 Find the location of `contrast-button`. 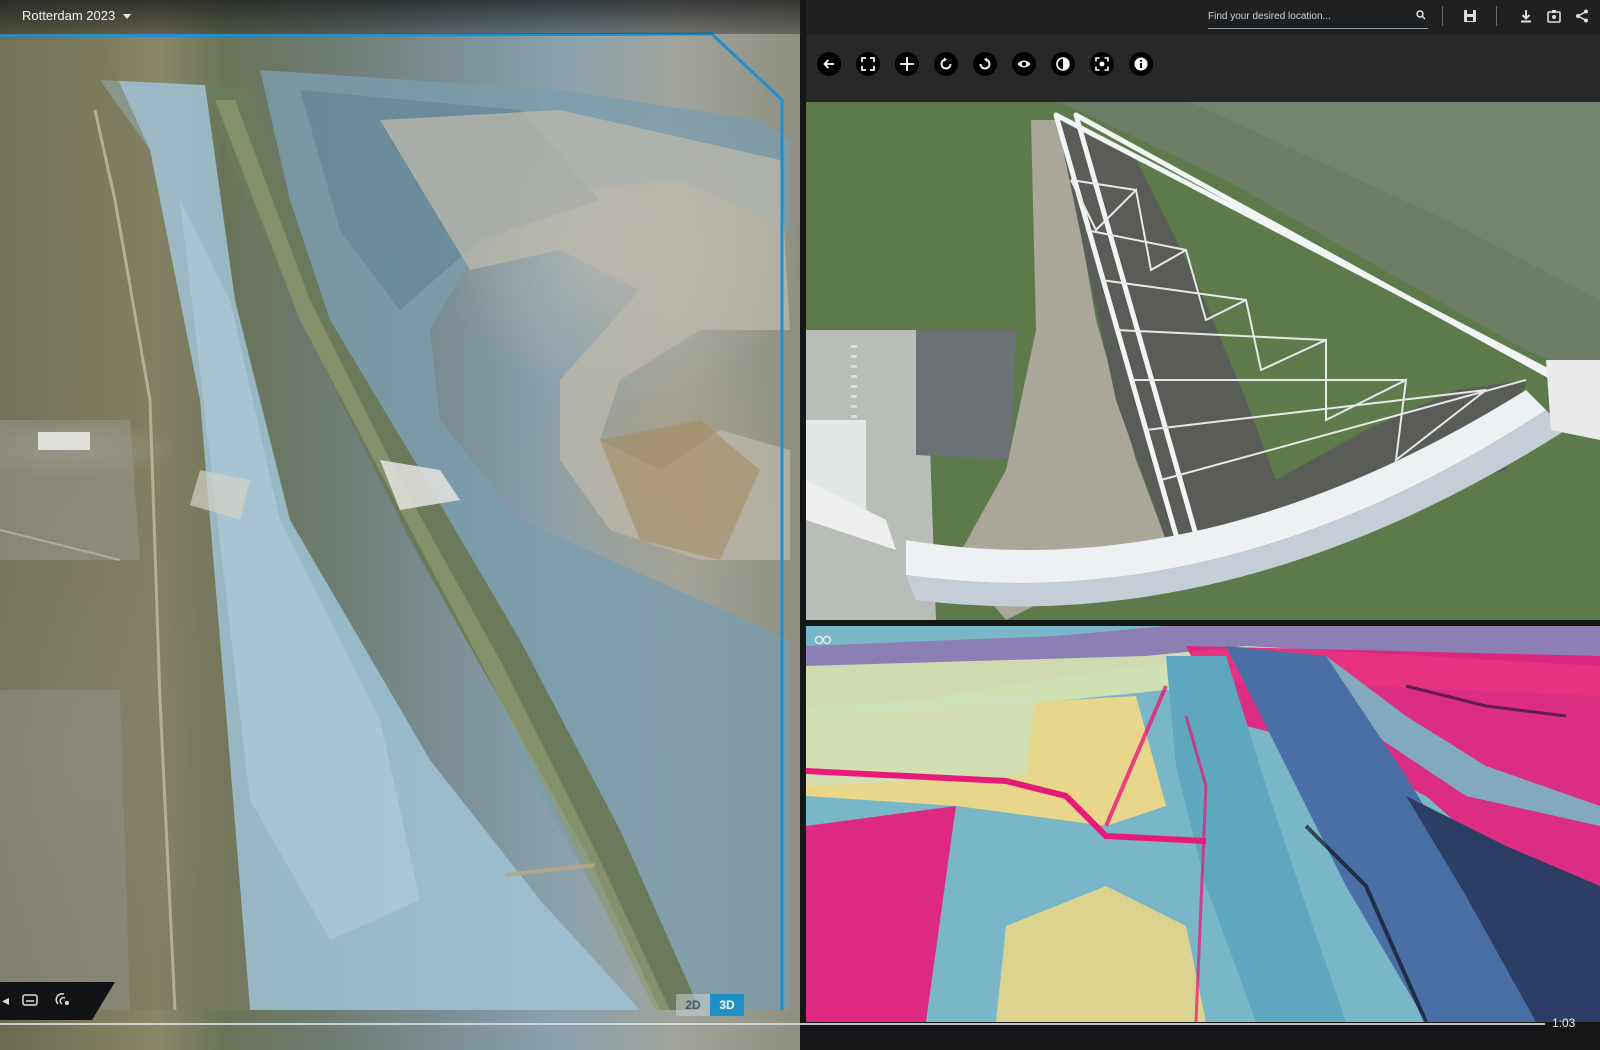

contrast-button is located at coordinates (1063, 64).